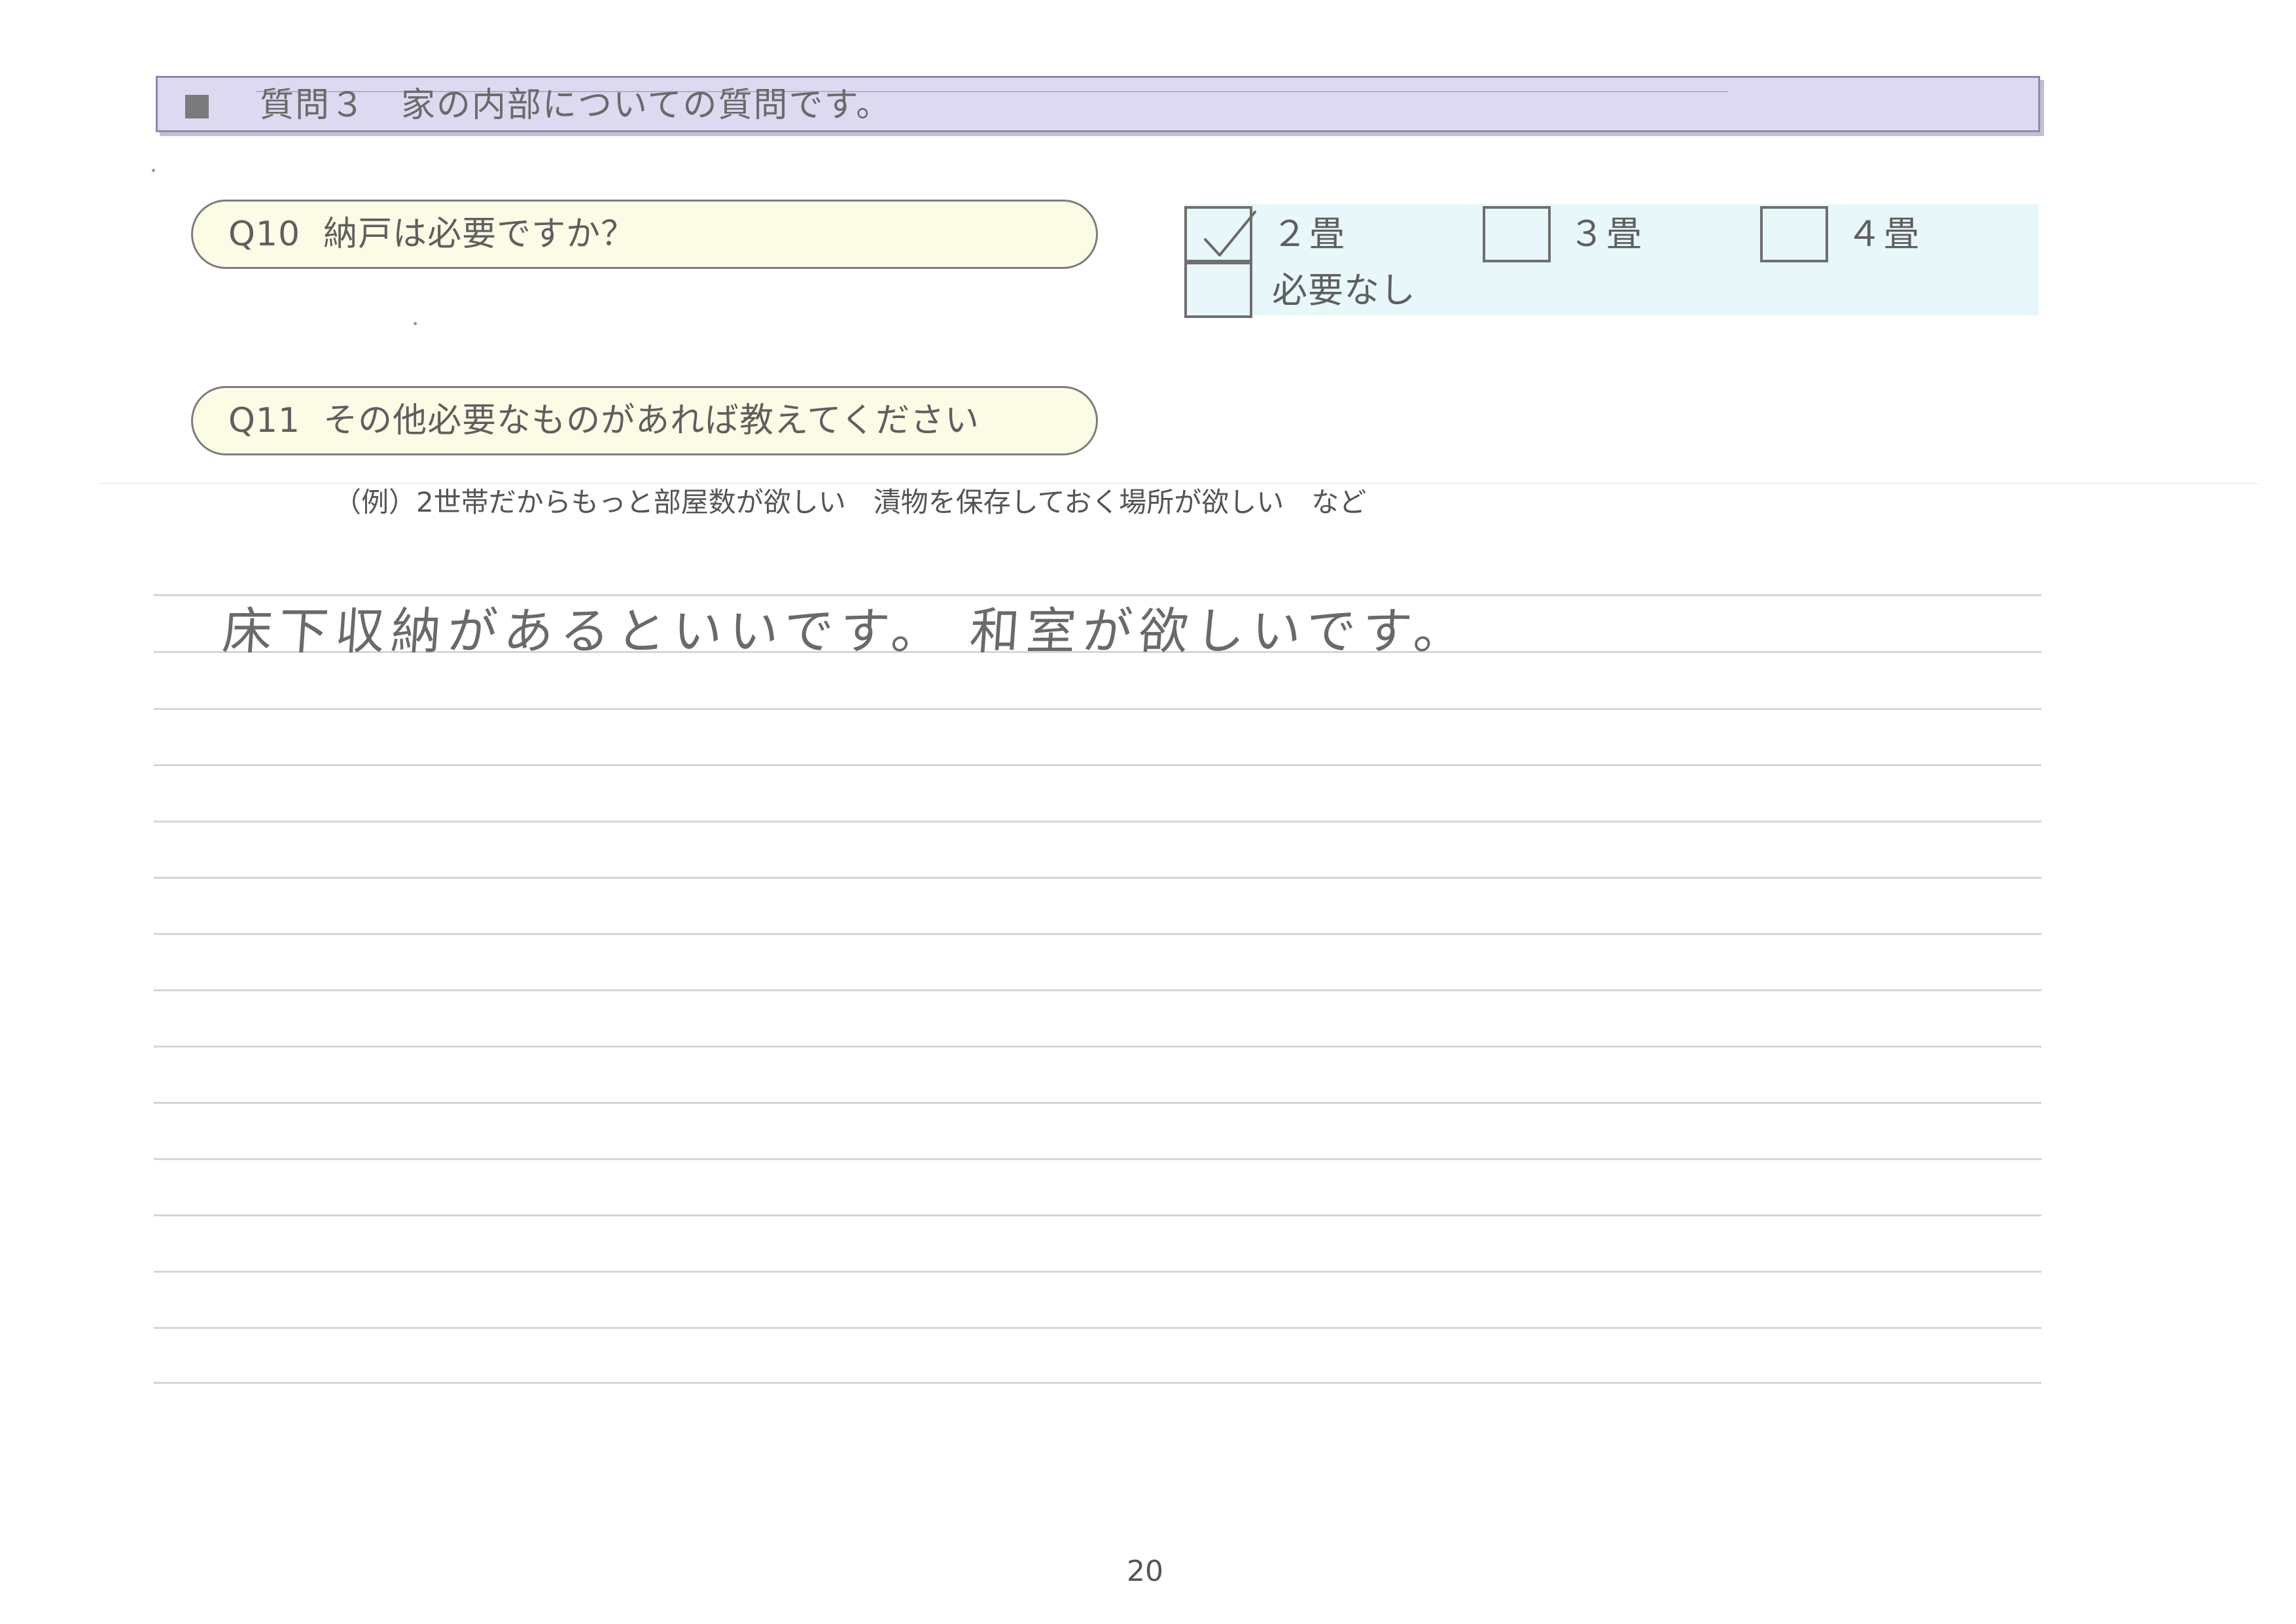  What do you see at coordinates (604, 420) in the screenshot?
I see `q11-question-text: Q11 その他必要なものがあれば教えてください` at bounding box center [604, 420].